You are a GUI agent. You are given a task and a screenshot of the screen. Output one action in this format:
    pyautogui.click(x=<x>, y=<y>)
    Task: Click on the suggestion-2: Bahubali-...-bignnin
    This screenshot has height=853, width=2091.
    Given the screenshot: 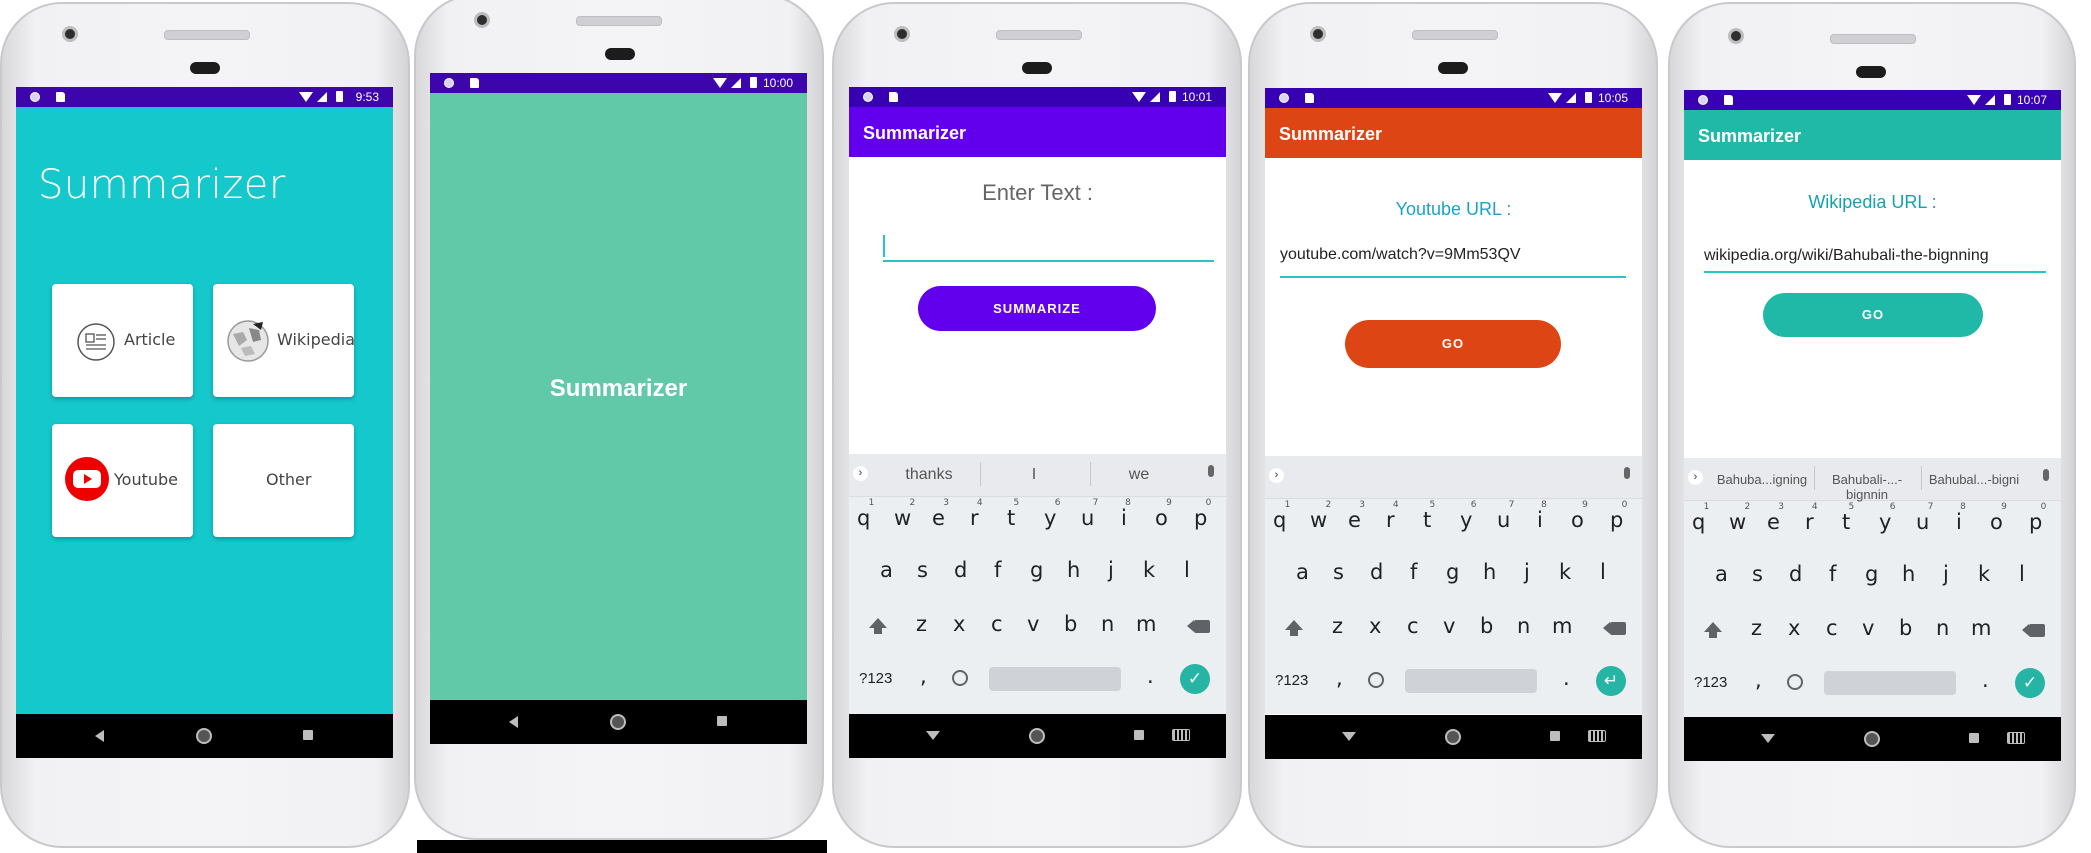 What is the action you would take?
    pyautogui.click(x=1867, y=487)
    